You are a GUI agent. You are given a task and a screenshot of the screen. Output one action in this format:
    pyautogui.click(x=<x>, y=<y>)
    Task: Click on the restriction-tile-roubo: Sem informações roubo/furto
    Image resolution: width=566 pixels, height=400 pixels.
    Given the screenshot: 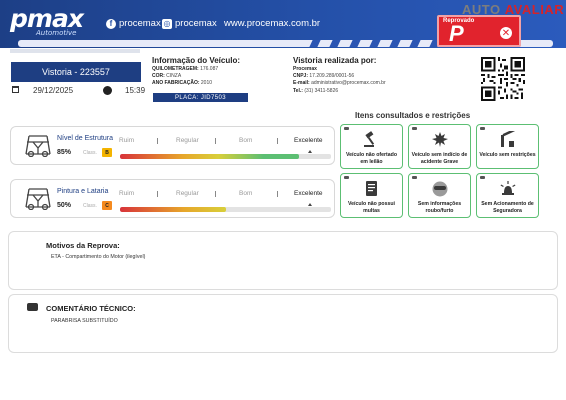 What is the action you would take?
    pyautogui.click(x=439, y=195)
    